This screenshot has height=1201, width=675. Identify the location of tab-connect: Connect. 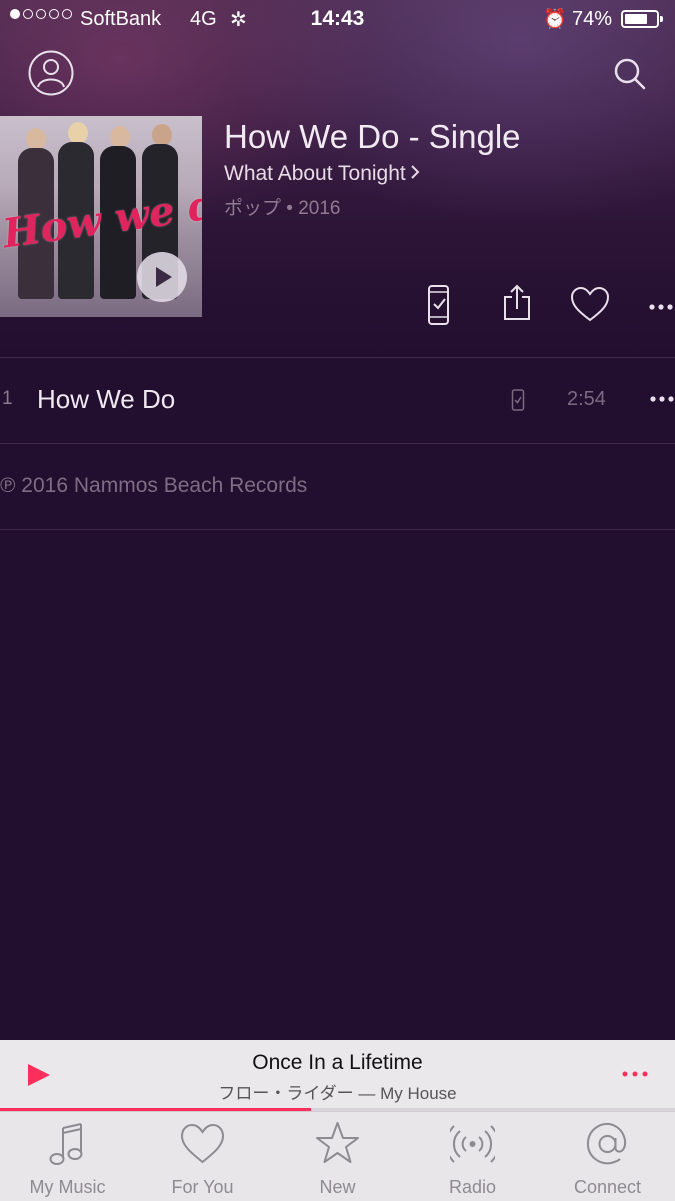
(607, 1156).